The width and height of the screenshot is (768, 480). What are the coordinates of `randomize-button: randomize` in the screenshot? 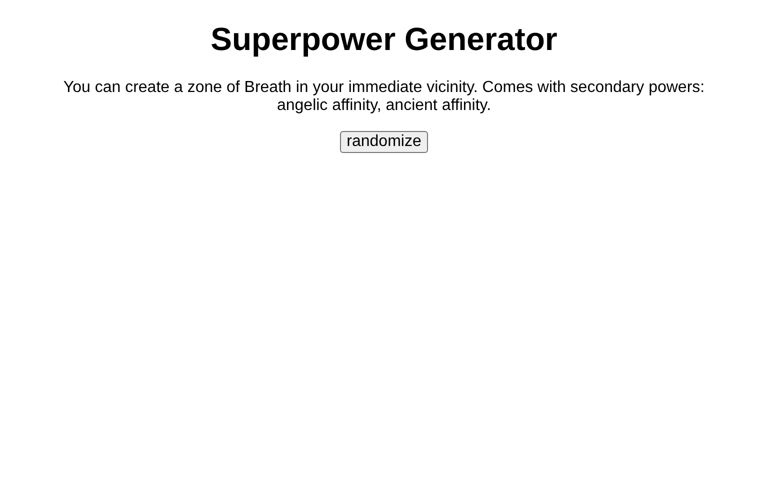 It's located at (384, 142).